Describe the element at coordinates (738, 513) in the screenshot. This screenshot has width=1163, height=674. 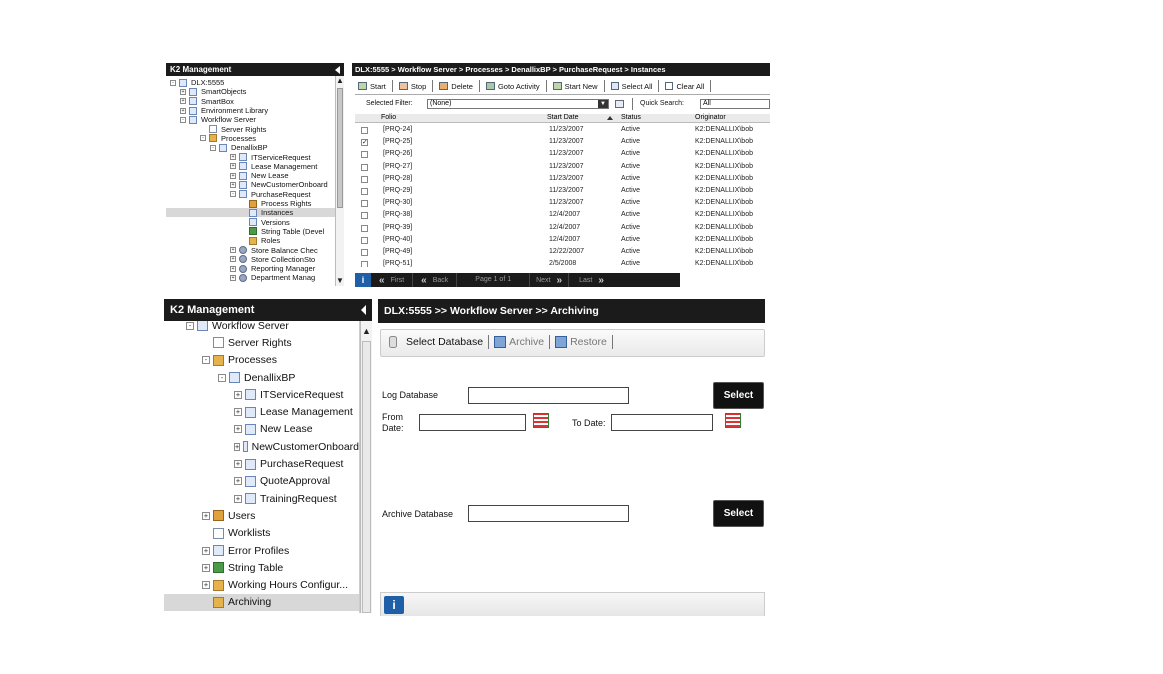
I see `select-archive-database-button: Select` at that location.